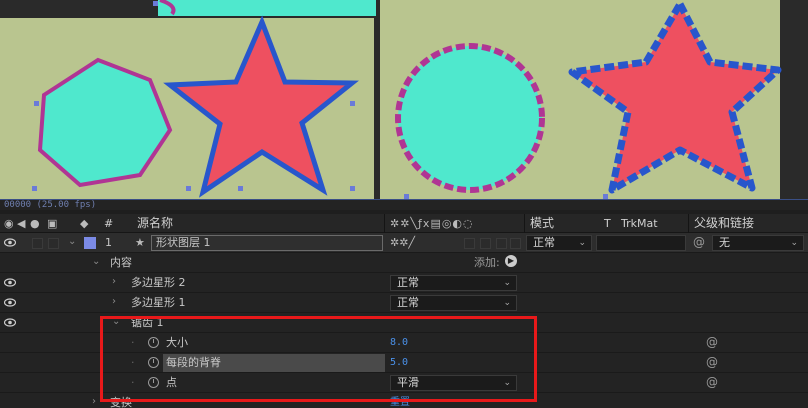  Describe the element at coordinates (155, 223) in the screenshot. I see `source-name-header: 源名称` at that location.